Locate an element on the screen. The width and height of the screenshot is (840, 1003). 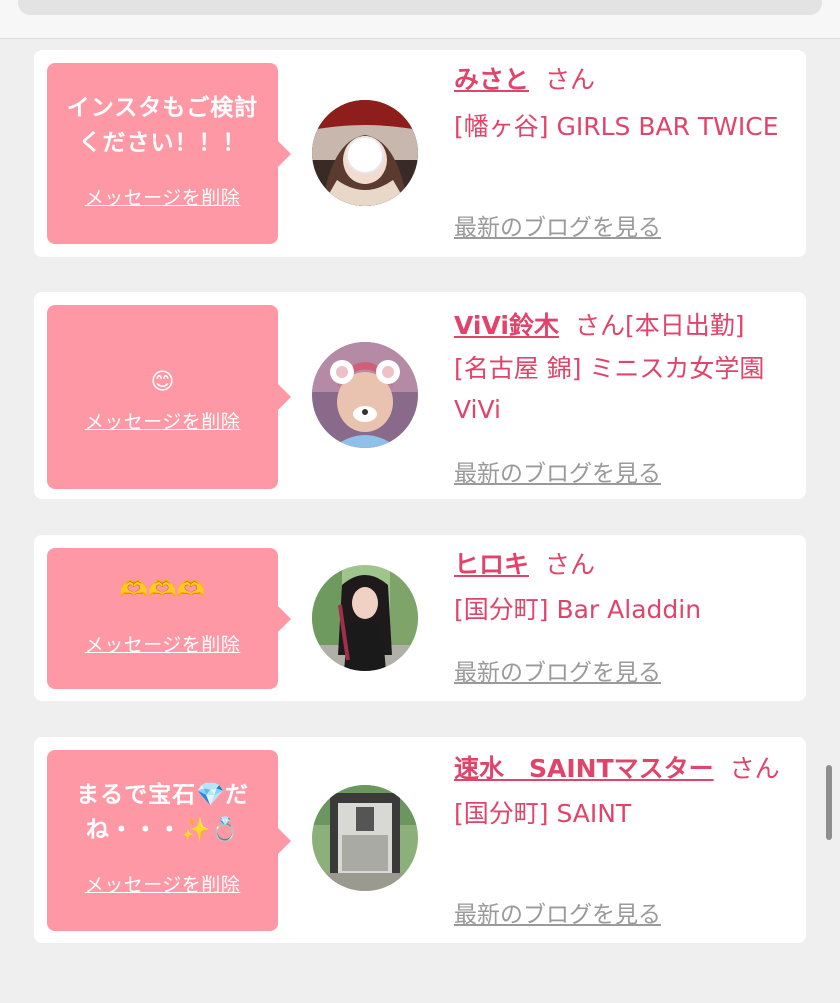
profile-info: 速水 SAINTマスター さん [国分町] SAINT is located at coordinates (623, 791).